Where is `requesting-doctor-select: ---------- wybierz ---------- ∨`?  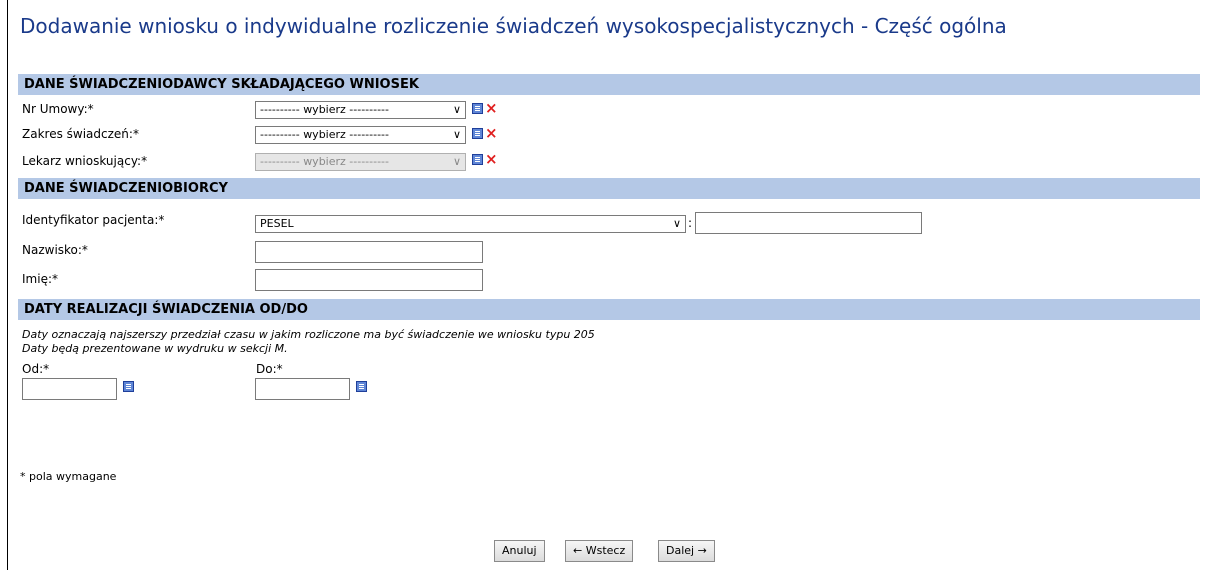 requesting-doctor-select: ---------- wybierz ---------- ∨ is located at coordinates (360, 162).